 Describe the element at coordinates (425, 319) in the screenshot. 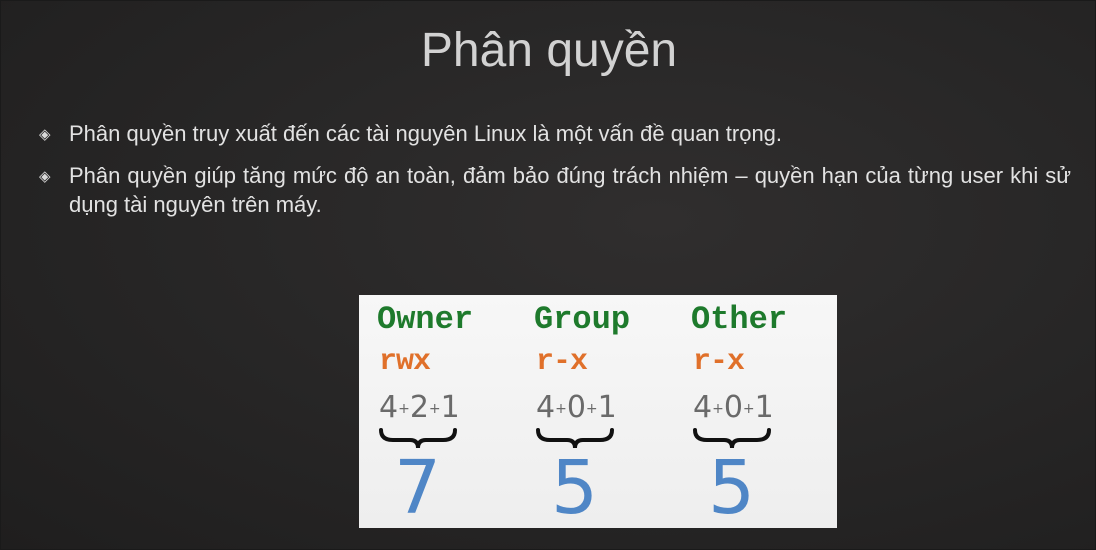

I see `column-name: Owner` at that location.